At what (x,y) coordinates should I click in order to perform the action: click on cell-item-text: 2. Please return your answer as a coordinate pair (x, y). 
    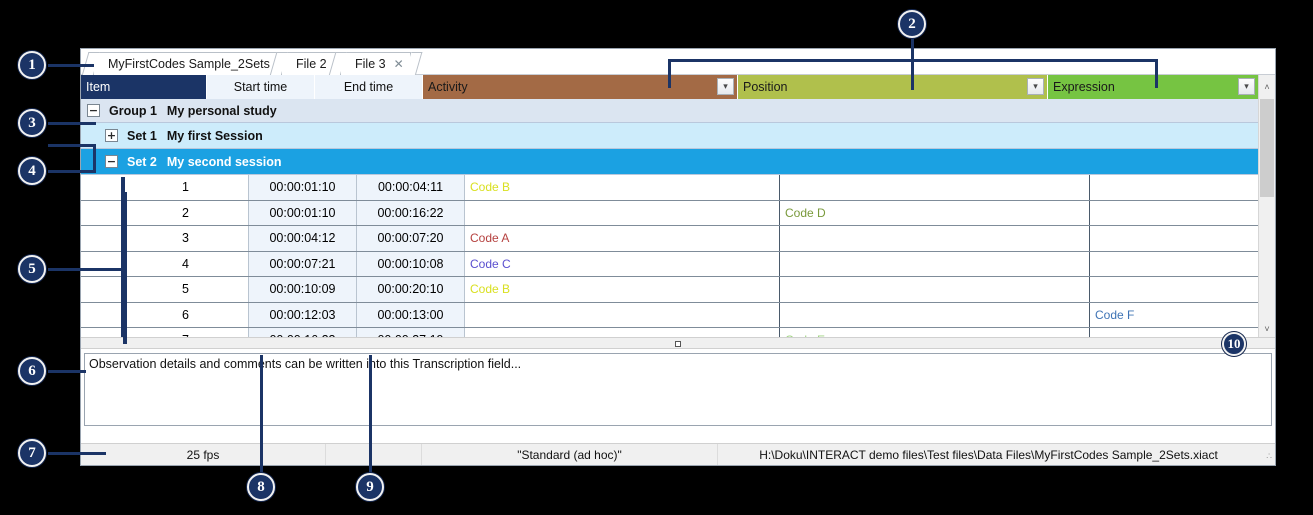
    Looking at the image, I should click on (185, 212).